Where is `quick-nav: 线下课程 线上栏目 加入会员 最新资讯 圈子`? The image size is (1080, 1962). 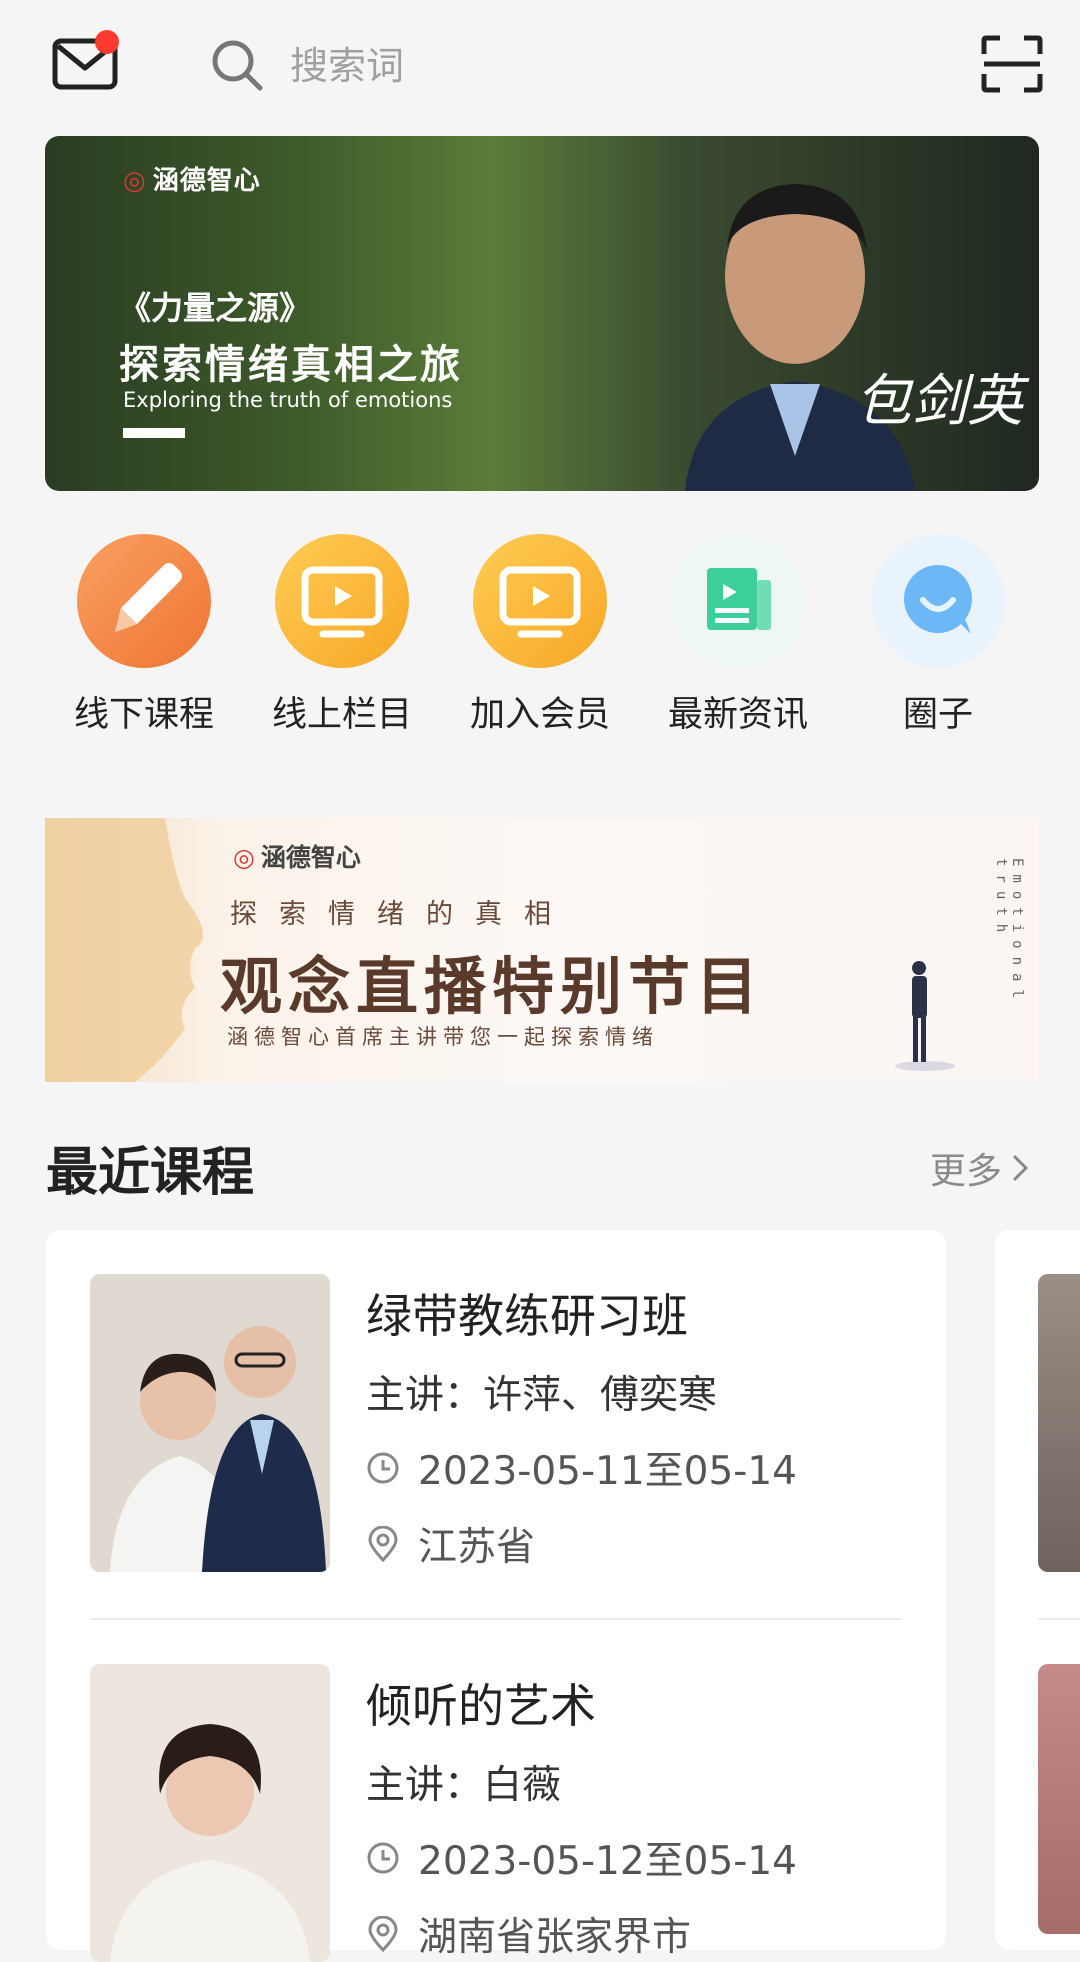 quick-nav: 线下课程 线上栏目 加入会员 最新资讯 圈子 is located at coordinates (540, 639).